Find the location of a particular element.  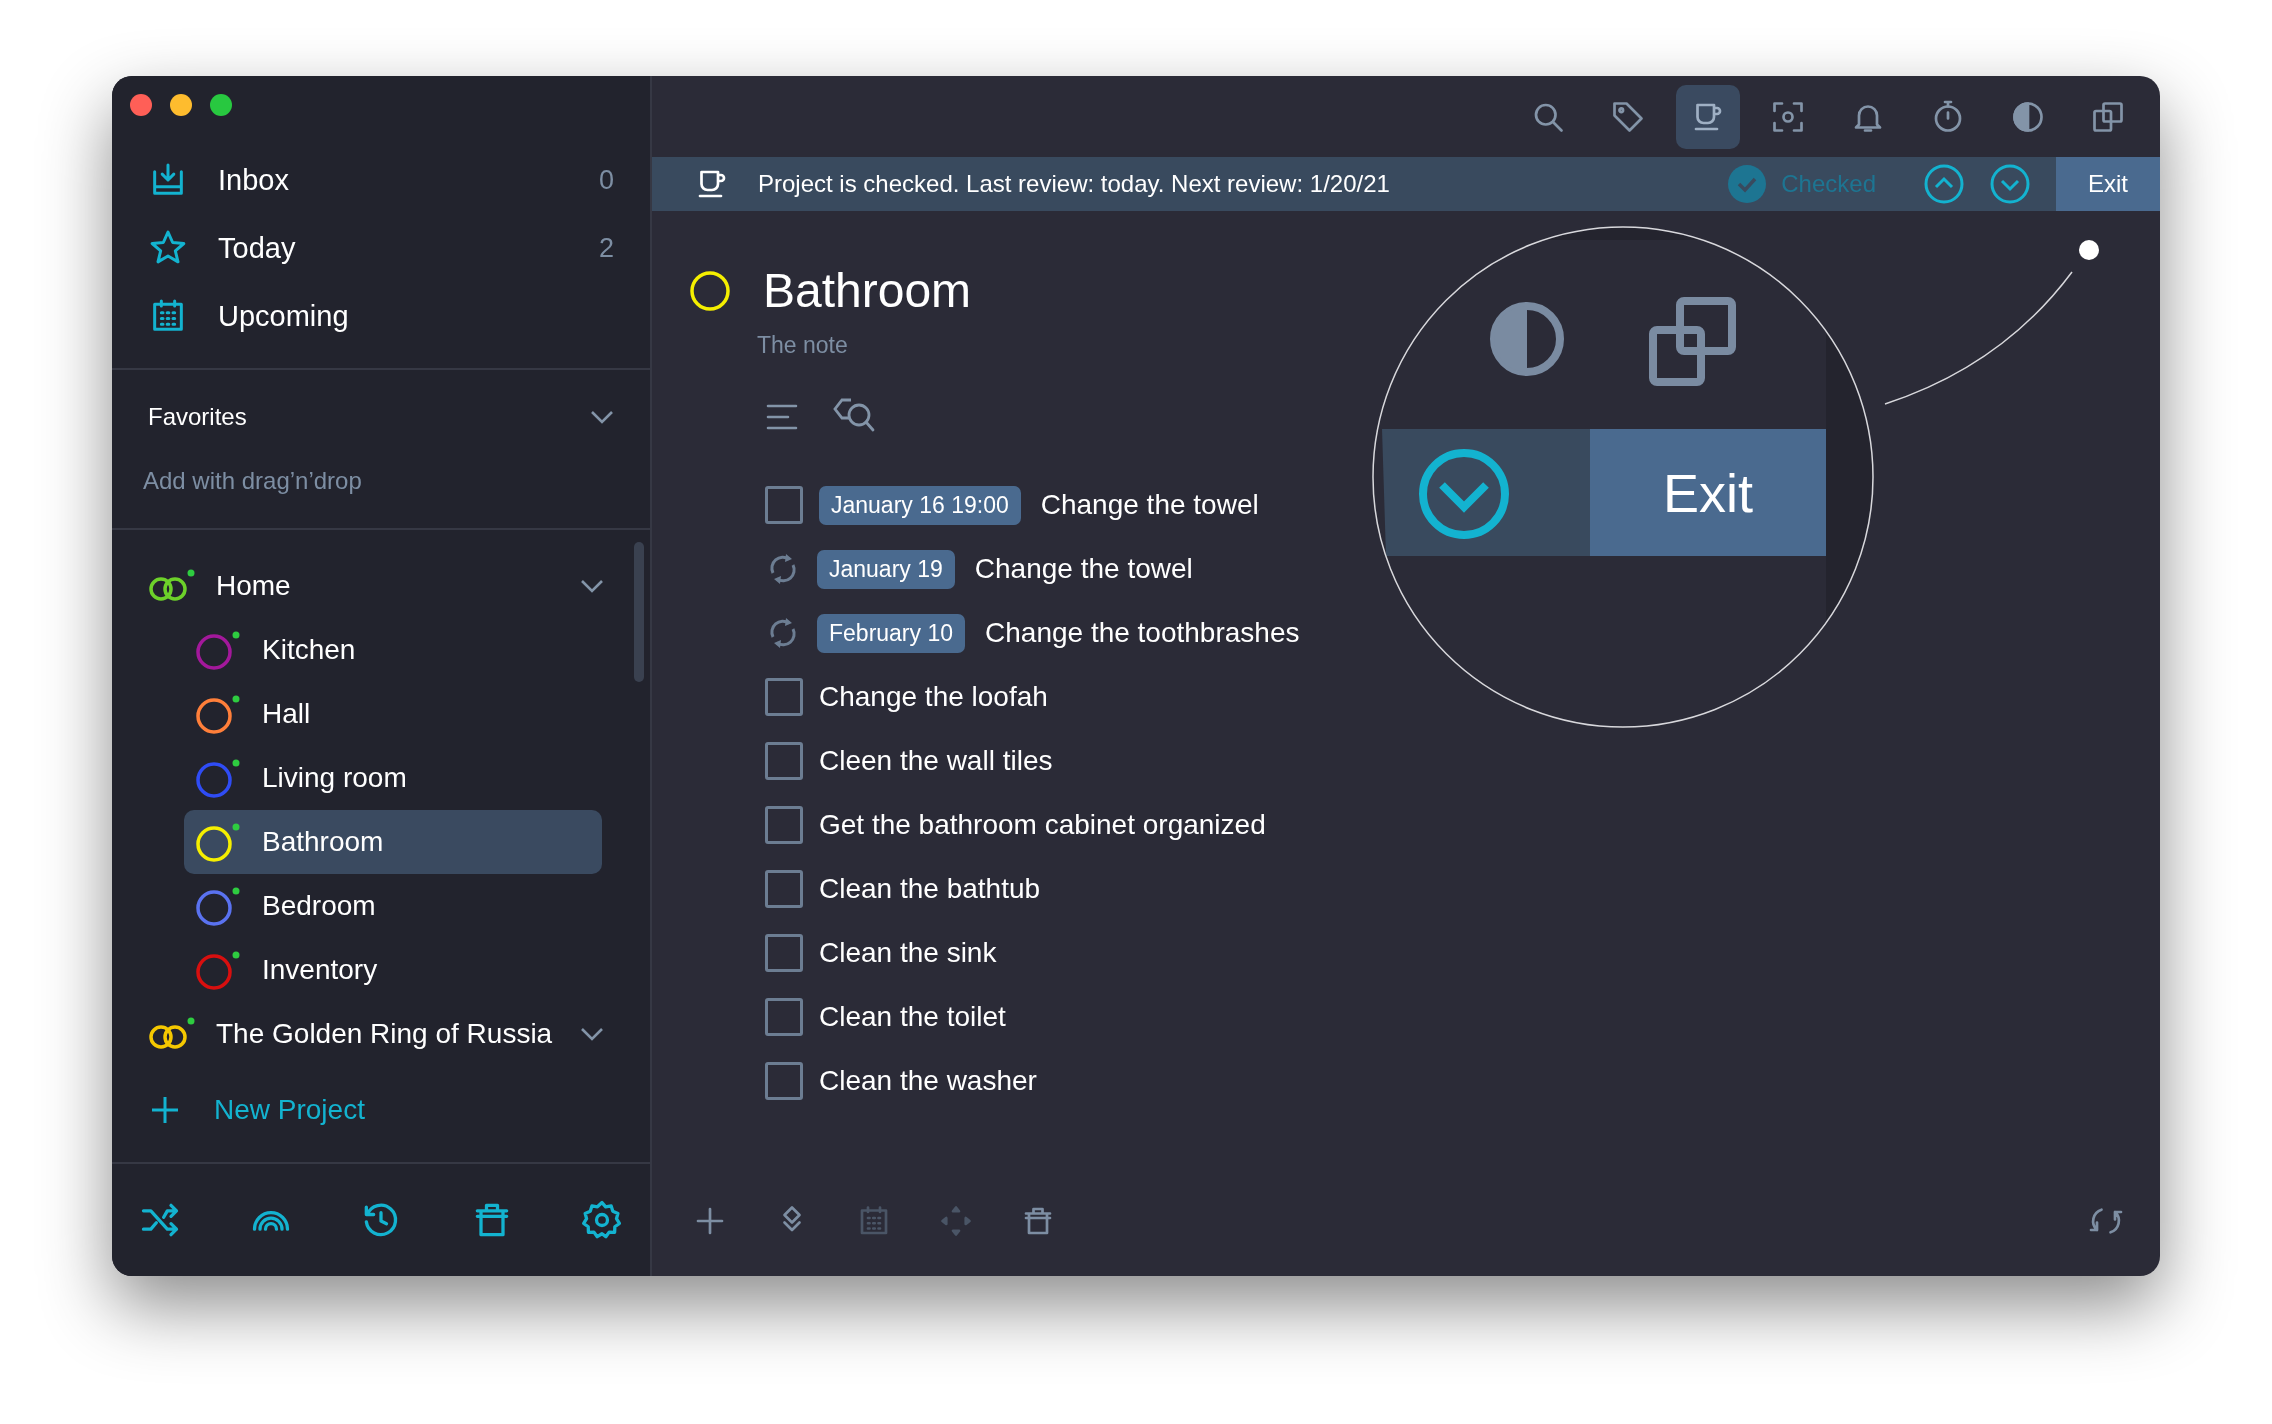

project-item: Kitchen is located at coordinates (393, 650).